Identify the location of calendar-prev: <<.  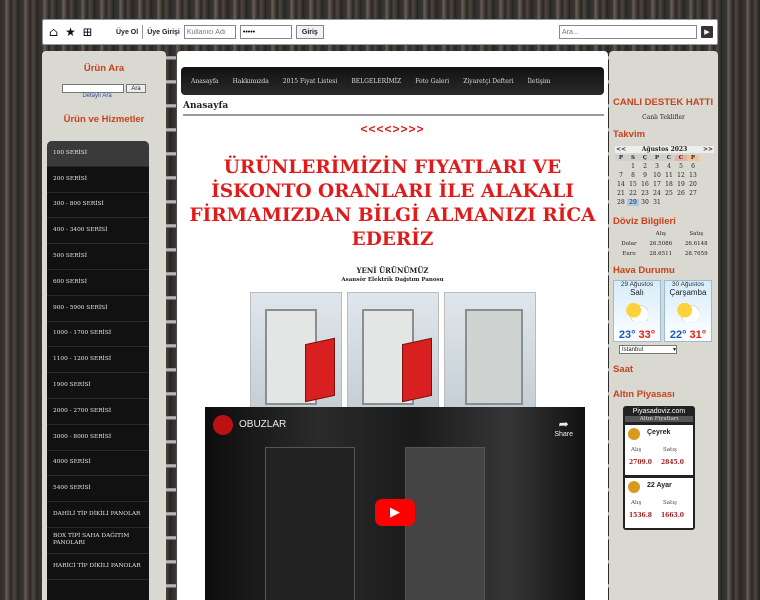
(621, 149).